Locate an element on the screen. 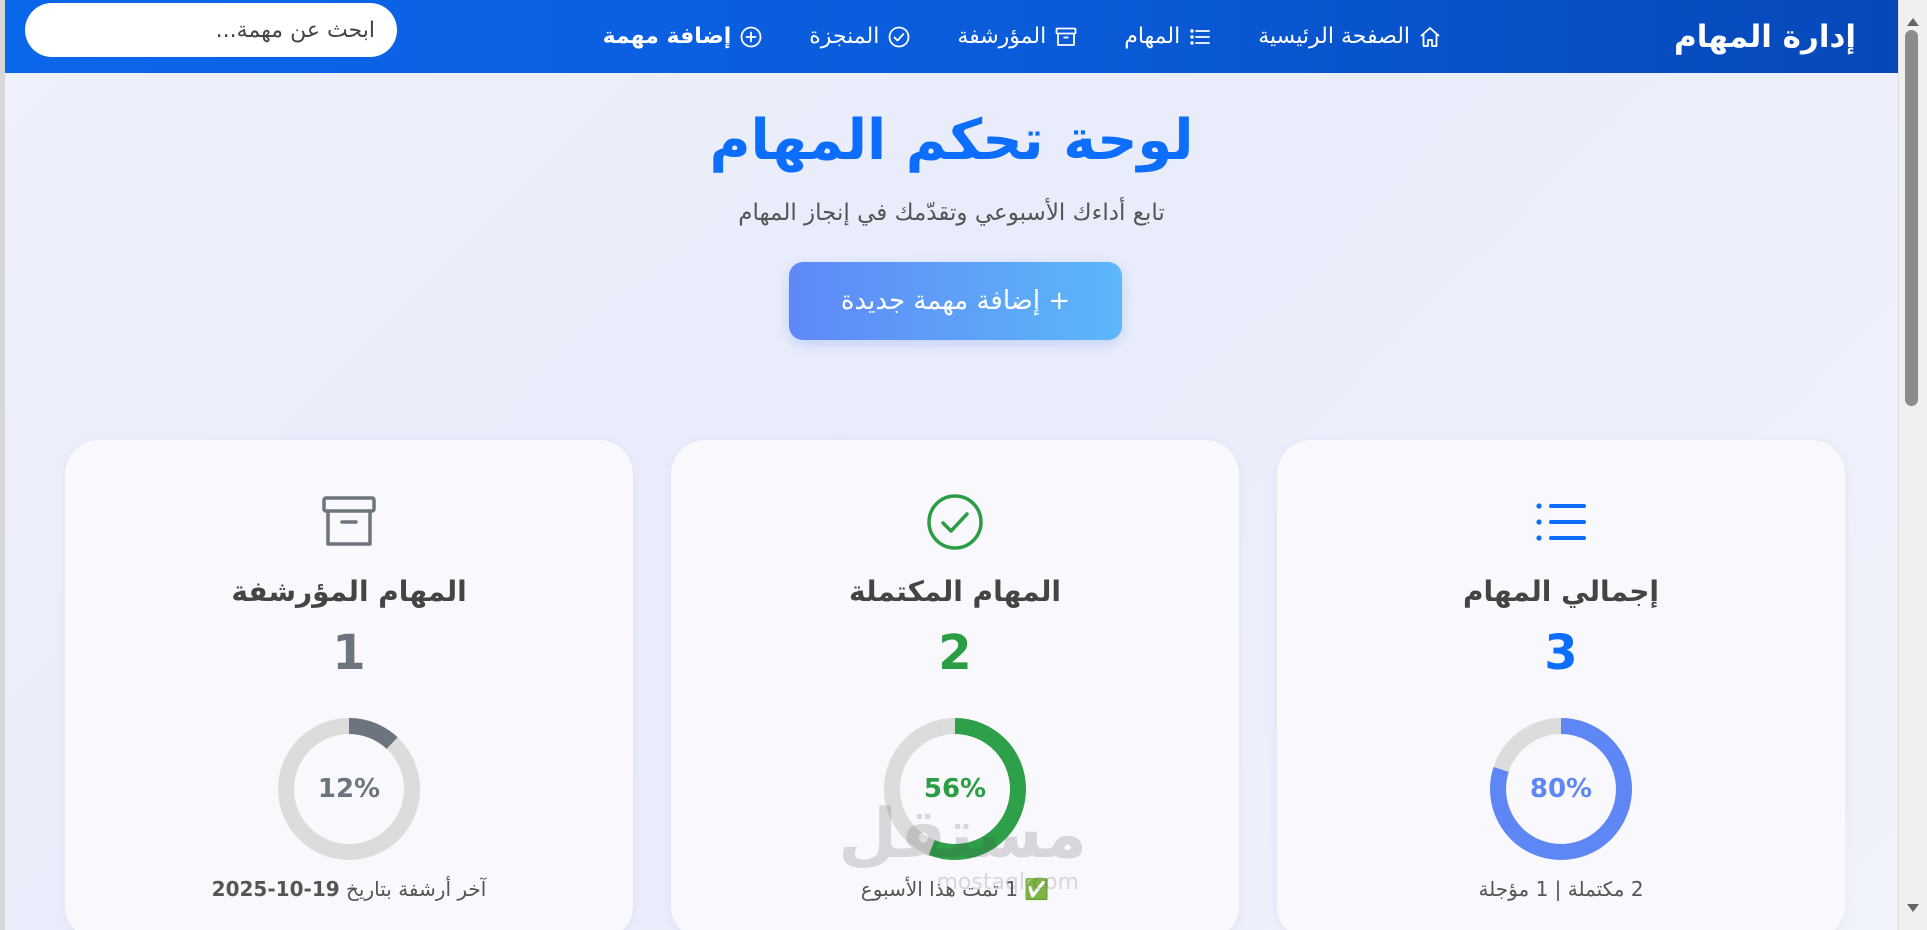  progress-ring: 80% is located at coordinates (1561, 789).